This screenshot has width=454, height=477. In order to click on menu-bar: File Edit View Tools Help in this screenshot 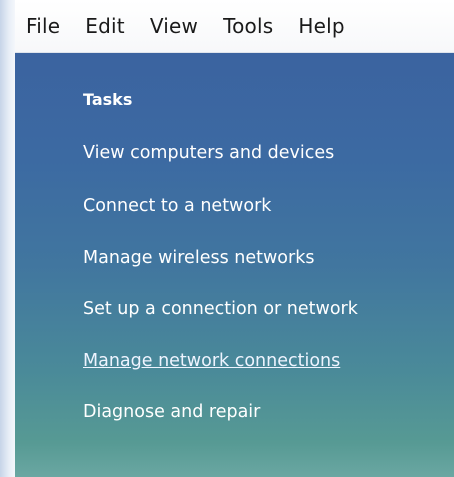, I will do `click(234, 26)`.